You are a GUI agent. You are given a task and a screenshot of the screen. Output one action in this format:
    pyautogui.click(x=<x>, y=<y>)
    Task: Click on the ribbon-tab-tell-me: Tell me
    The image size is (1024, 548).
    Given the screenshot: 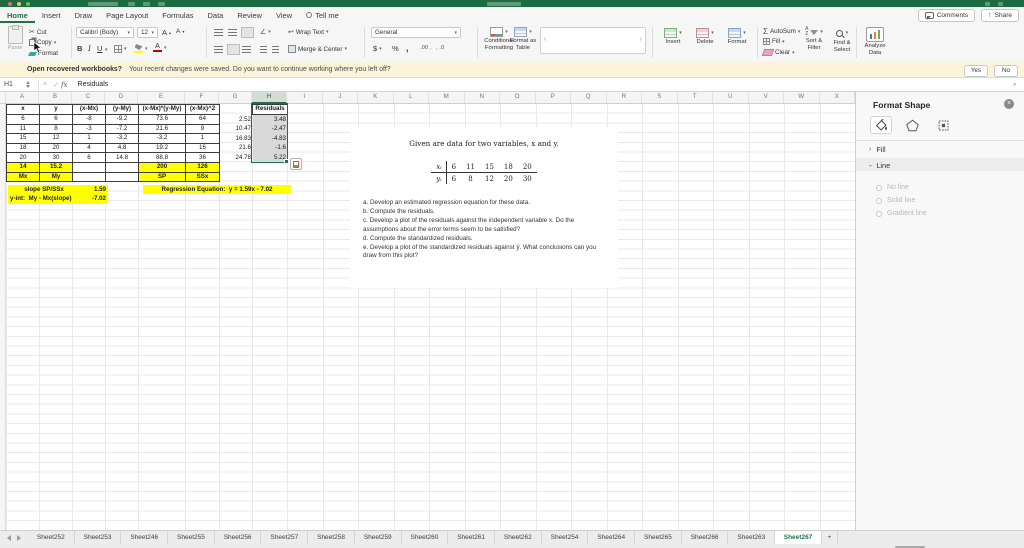 What is the action you would take?
    pyautogui.click(x=322, y=15)
    